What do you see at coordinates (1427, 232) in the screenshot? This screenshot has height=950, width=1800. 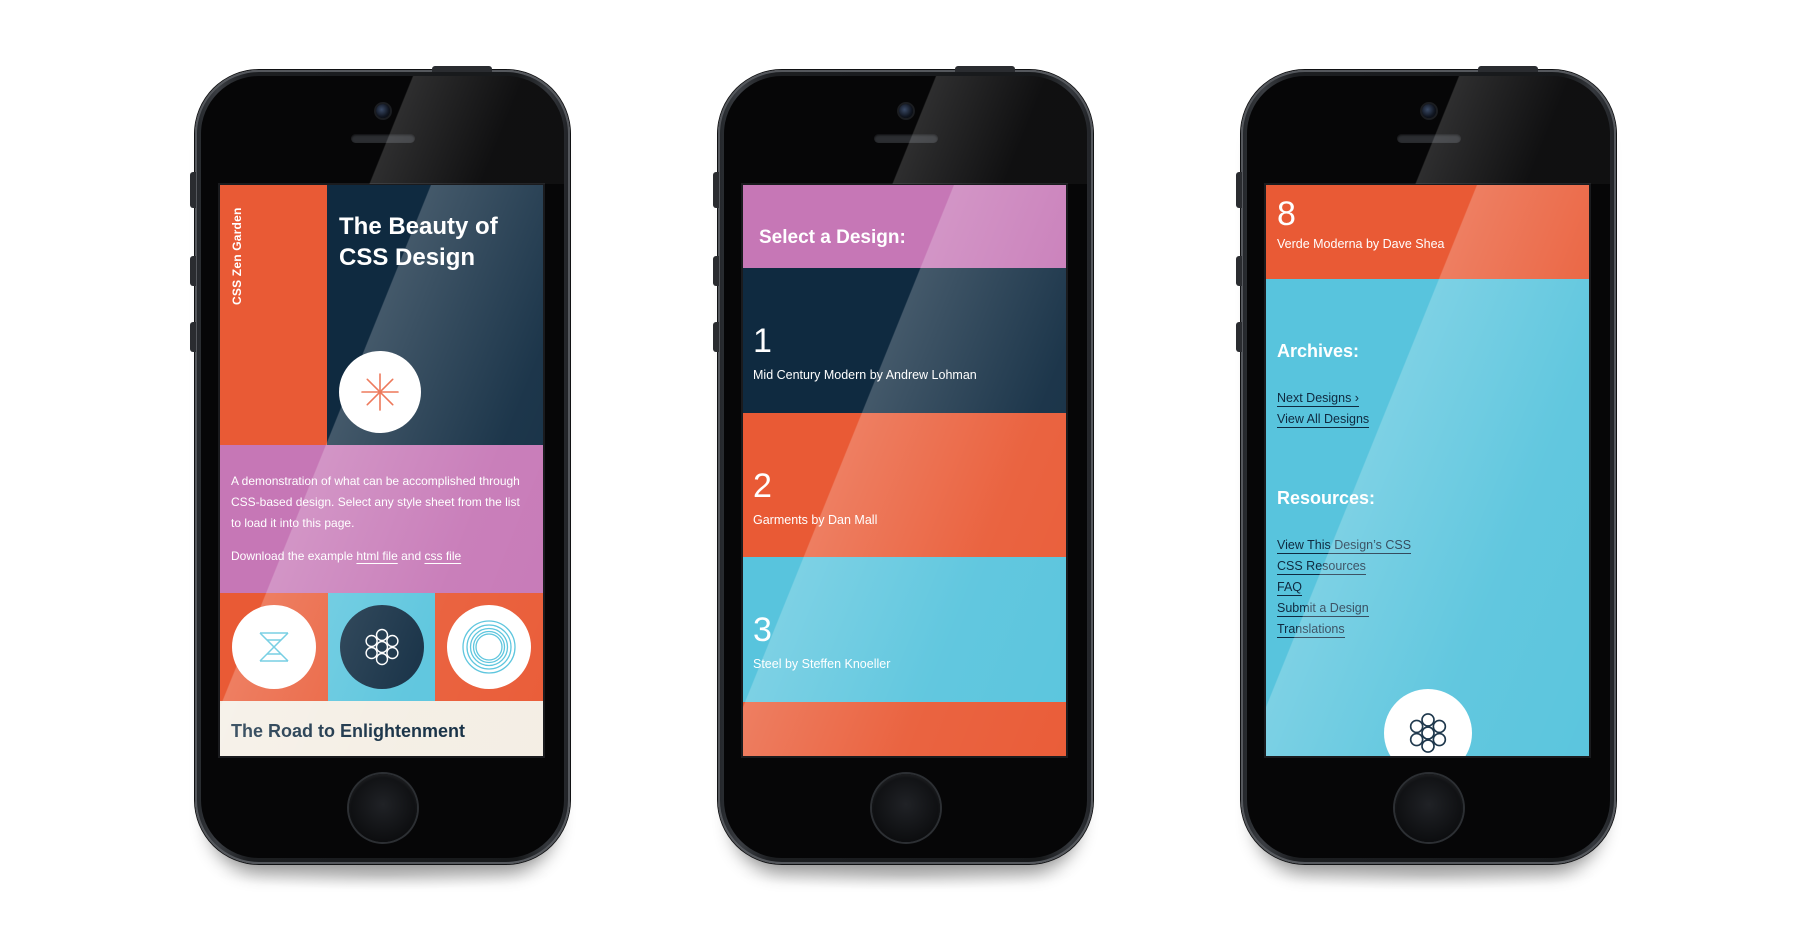 I see `design-item: 8 Verde Moderna by Dave Shea` at bounding box center [1427, 232].